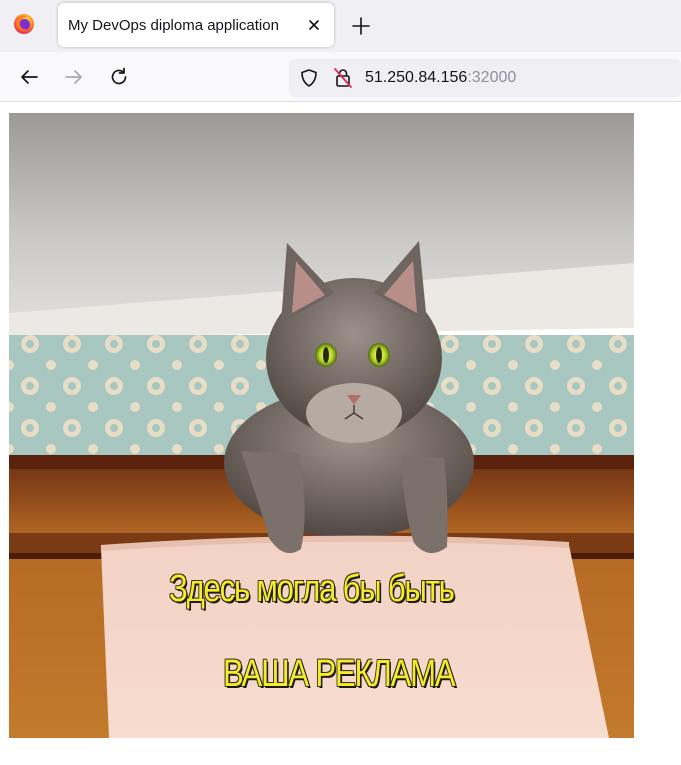 The width and height of the screenshot is (681, 765). Describe the element at coordinates (492, 77) in the screenshot. I see `url-port: :32000` at that location.